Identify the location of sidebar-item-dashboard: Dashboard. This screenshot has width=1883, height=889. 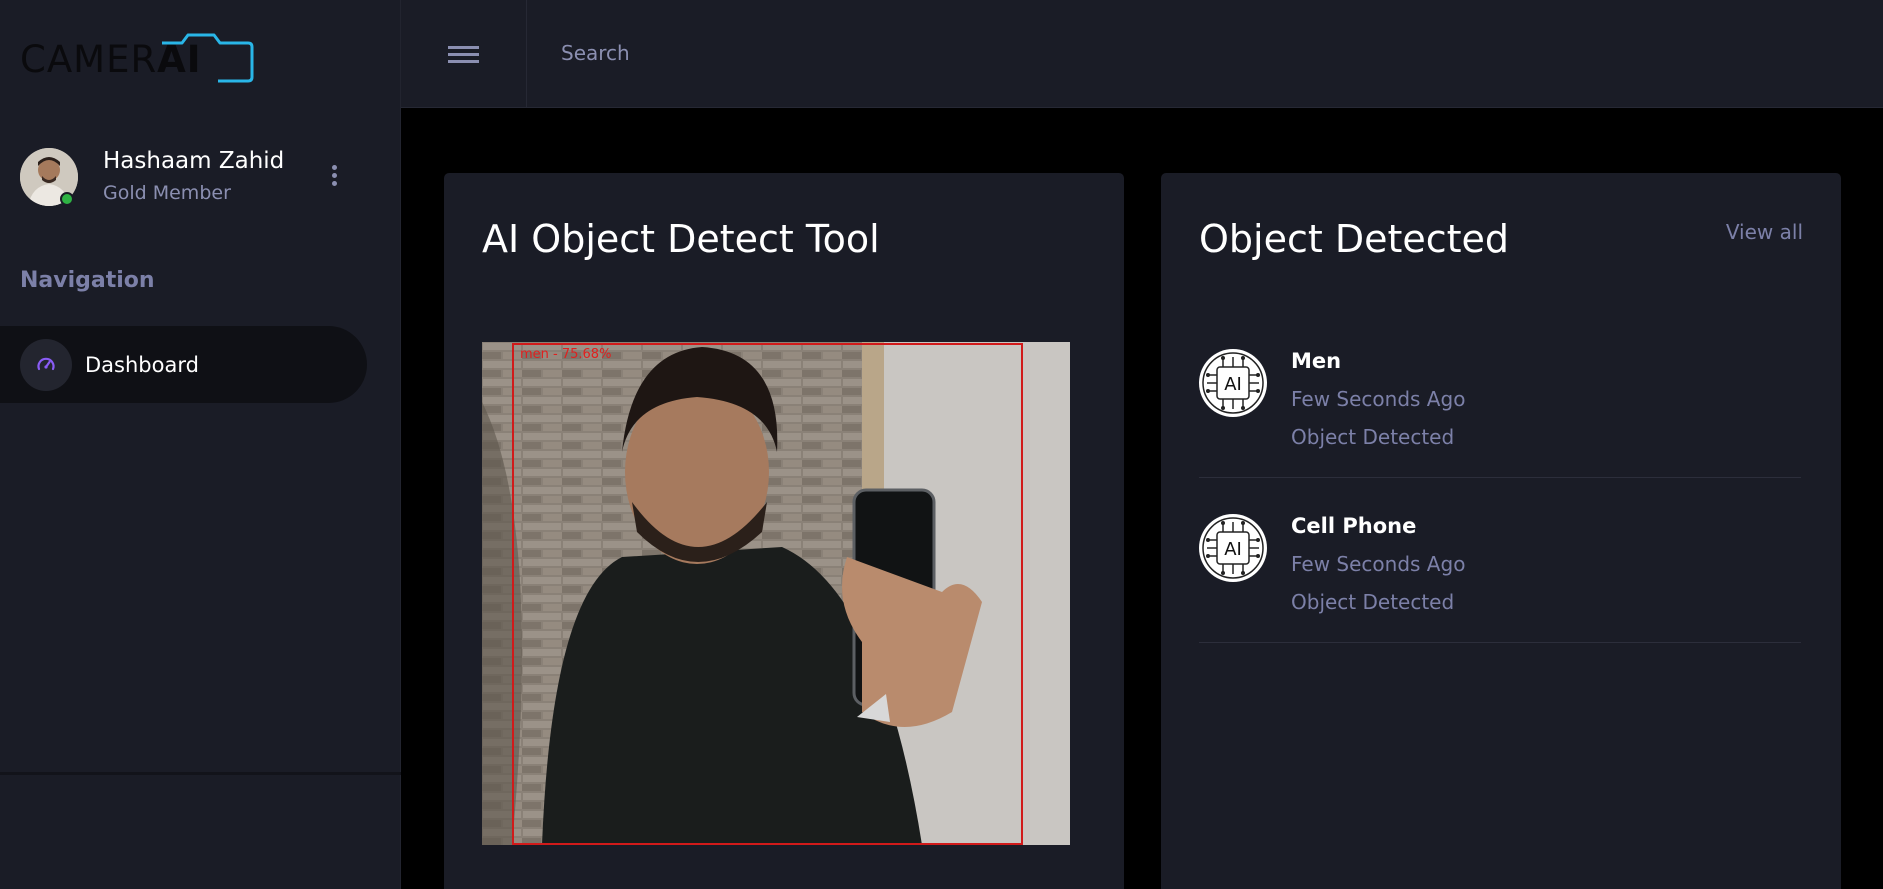
(183, 364).